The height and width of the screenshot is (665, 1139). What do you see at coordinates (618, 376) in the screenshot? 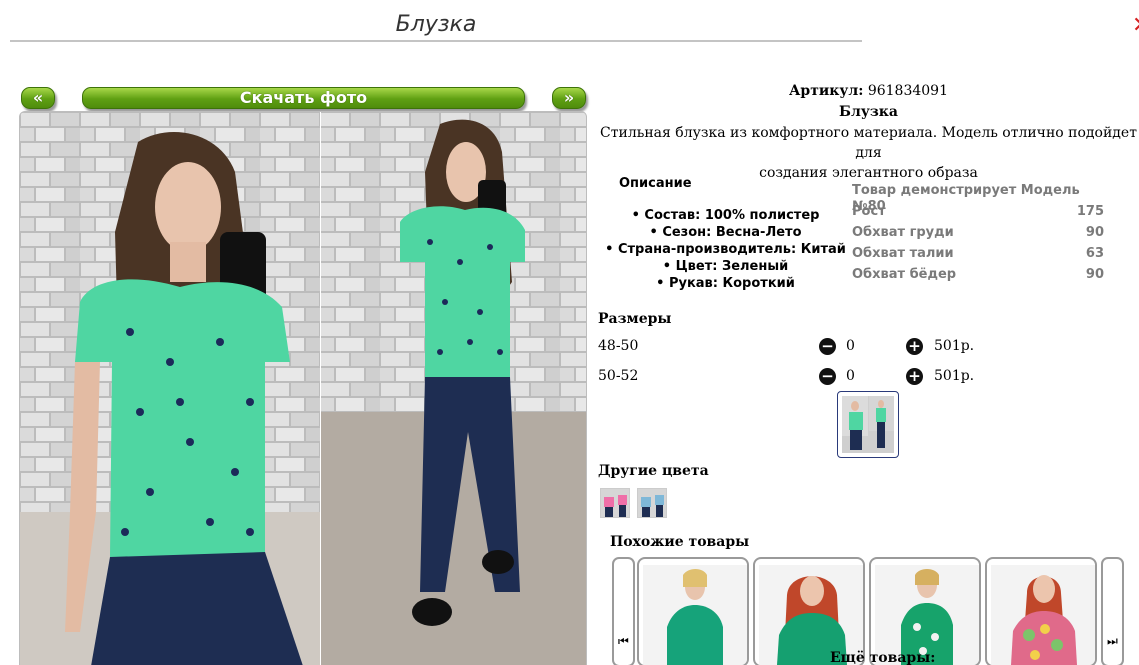
I see `size-label: 50-52` at bounding box center [618, 376].